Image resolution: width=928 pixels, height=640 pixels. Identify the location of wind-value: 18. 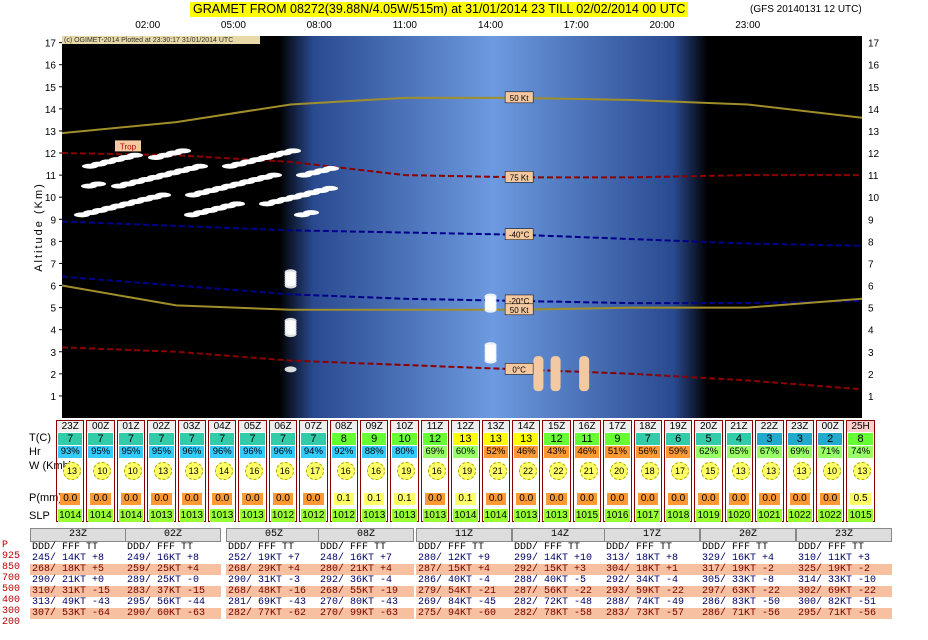
(649, 471).